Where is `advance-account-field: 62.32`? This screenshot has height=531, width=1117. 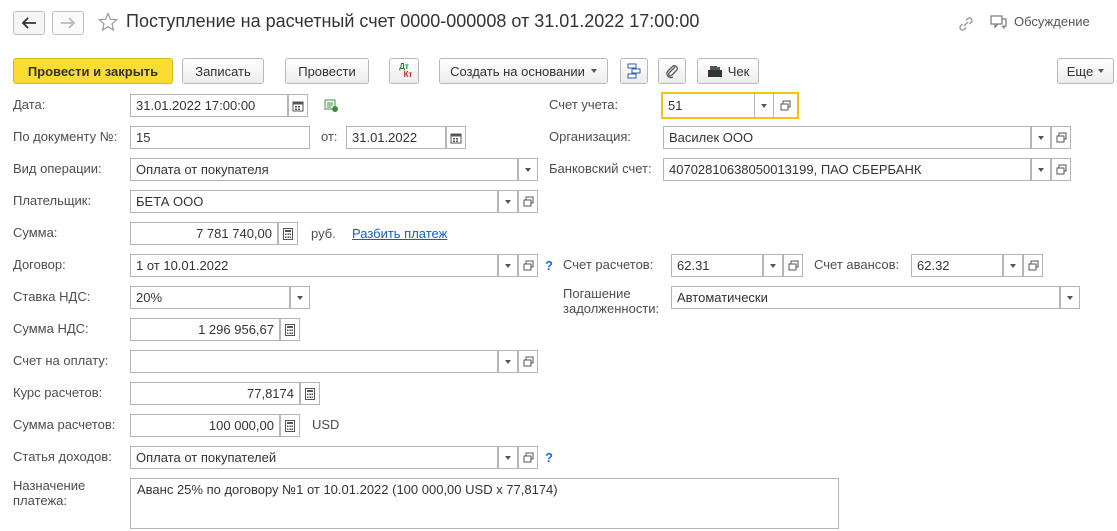
advance-account-field: 62.32 is located at coordinates (957, 265).